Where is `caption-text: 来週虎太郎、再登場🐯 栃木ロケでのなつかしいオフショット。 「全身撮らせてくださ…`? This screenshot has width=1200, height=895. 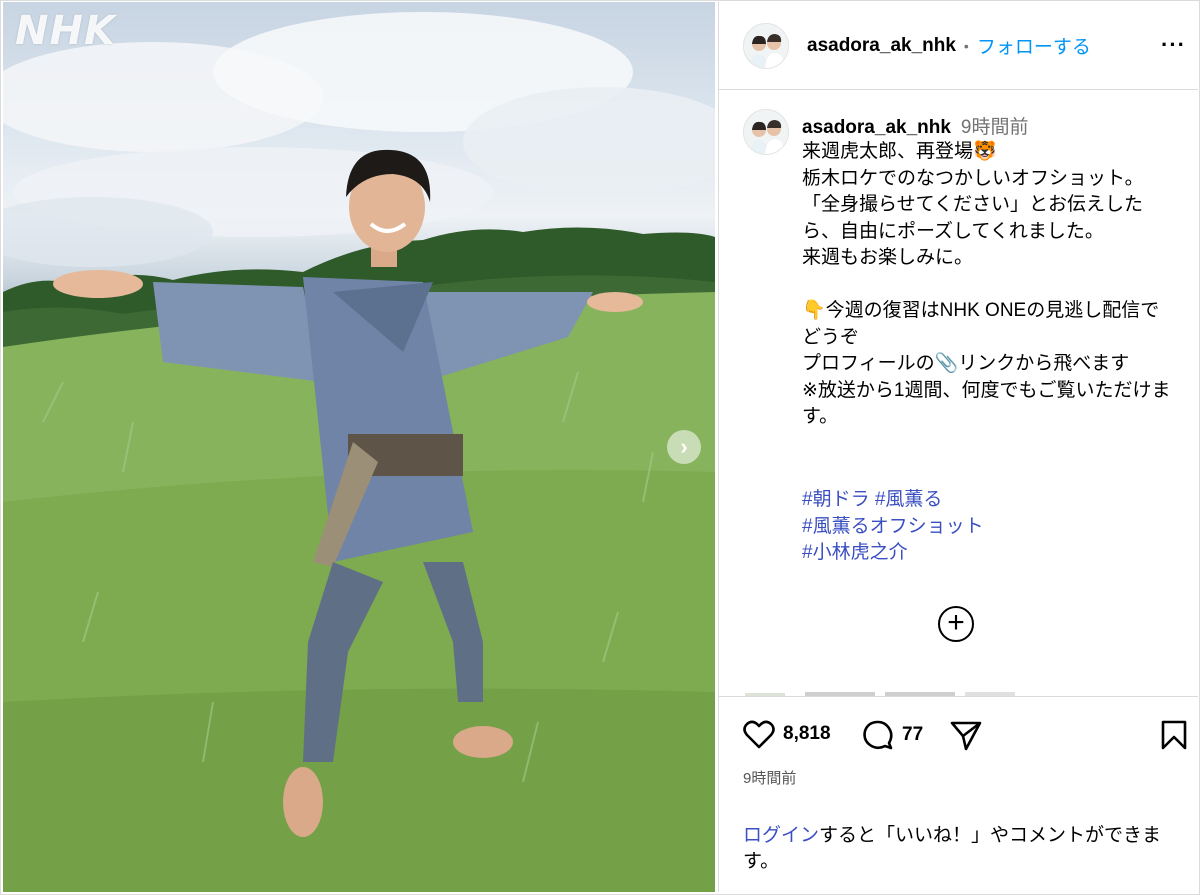 caption-text: 来週虎太郎、再登場🐯 栃木ロケでのなつかしいオフショット。 「全身撮らせてくださ… is located at coordinates (986, 284).